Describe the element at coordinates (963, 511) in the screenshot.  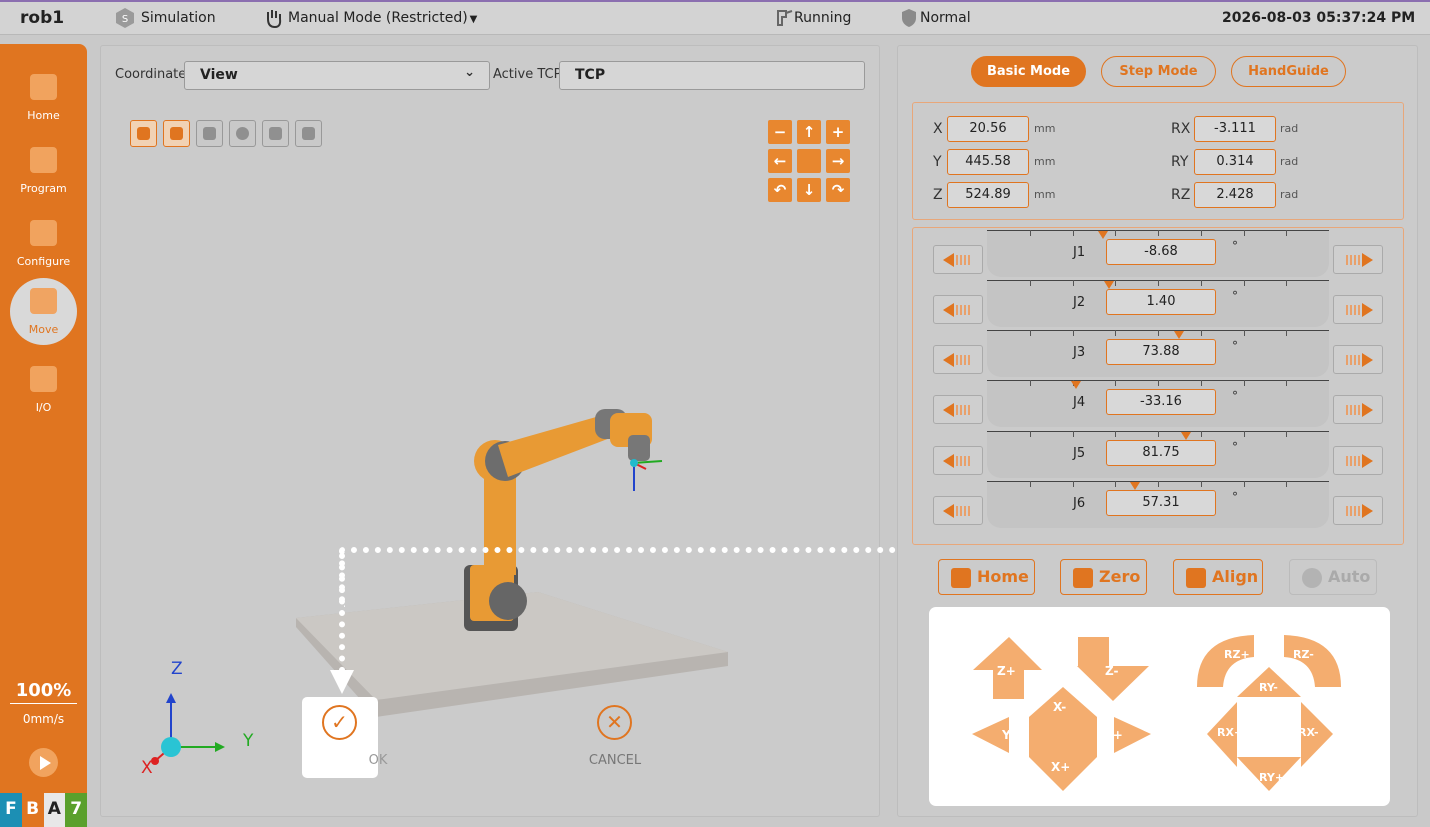
I see `arrow-tail-icon` at that location.